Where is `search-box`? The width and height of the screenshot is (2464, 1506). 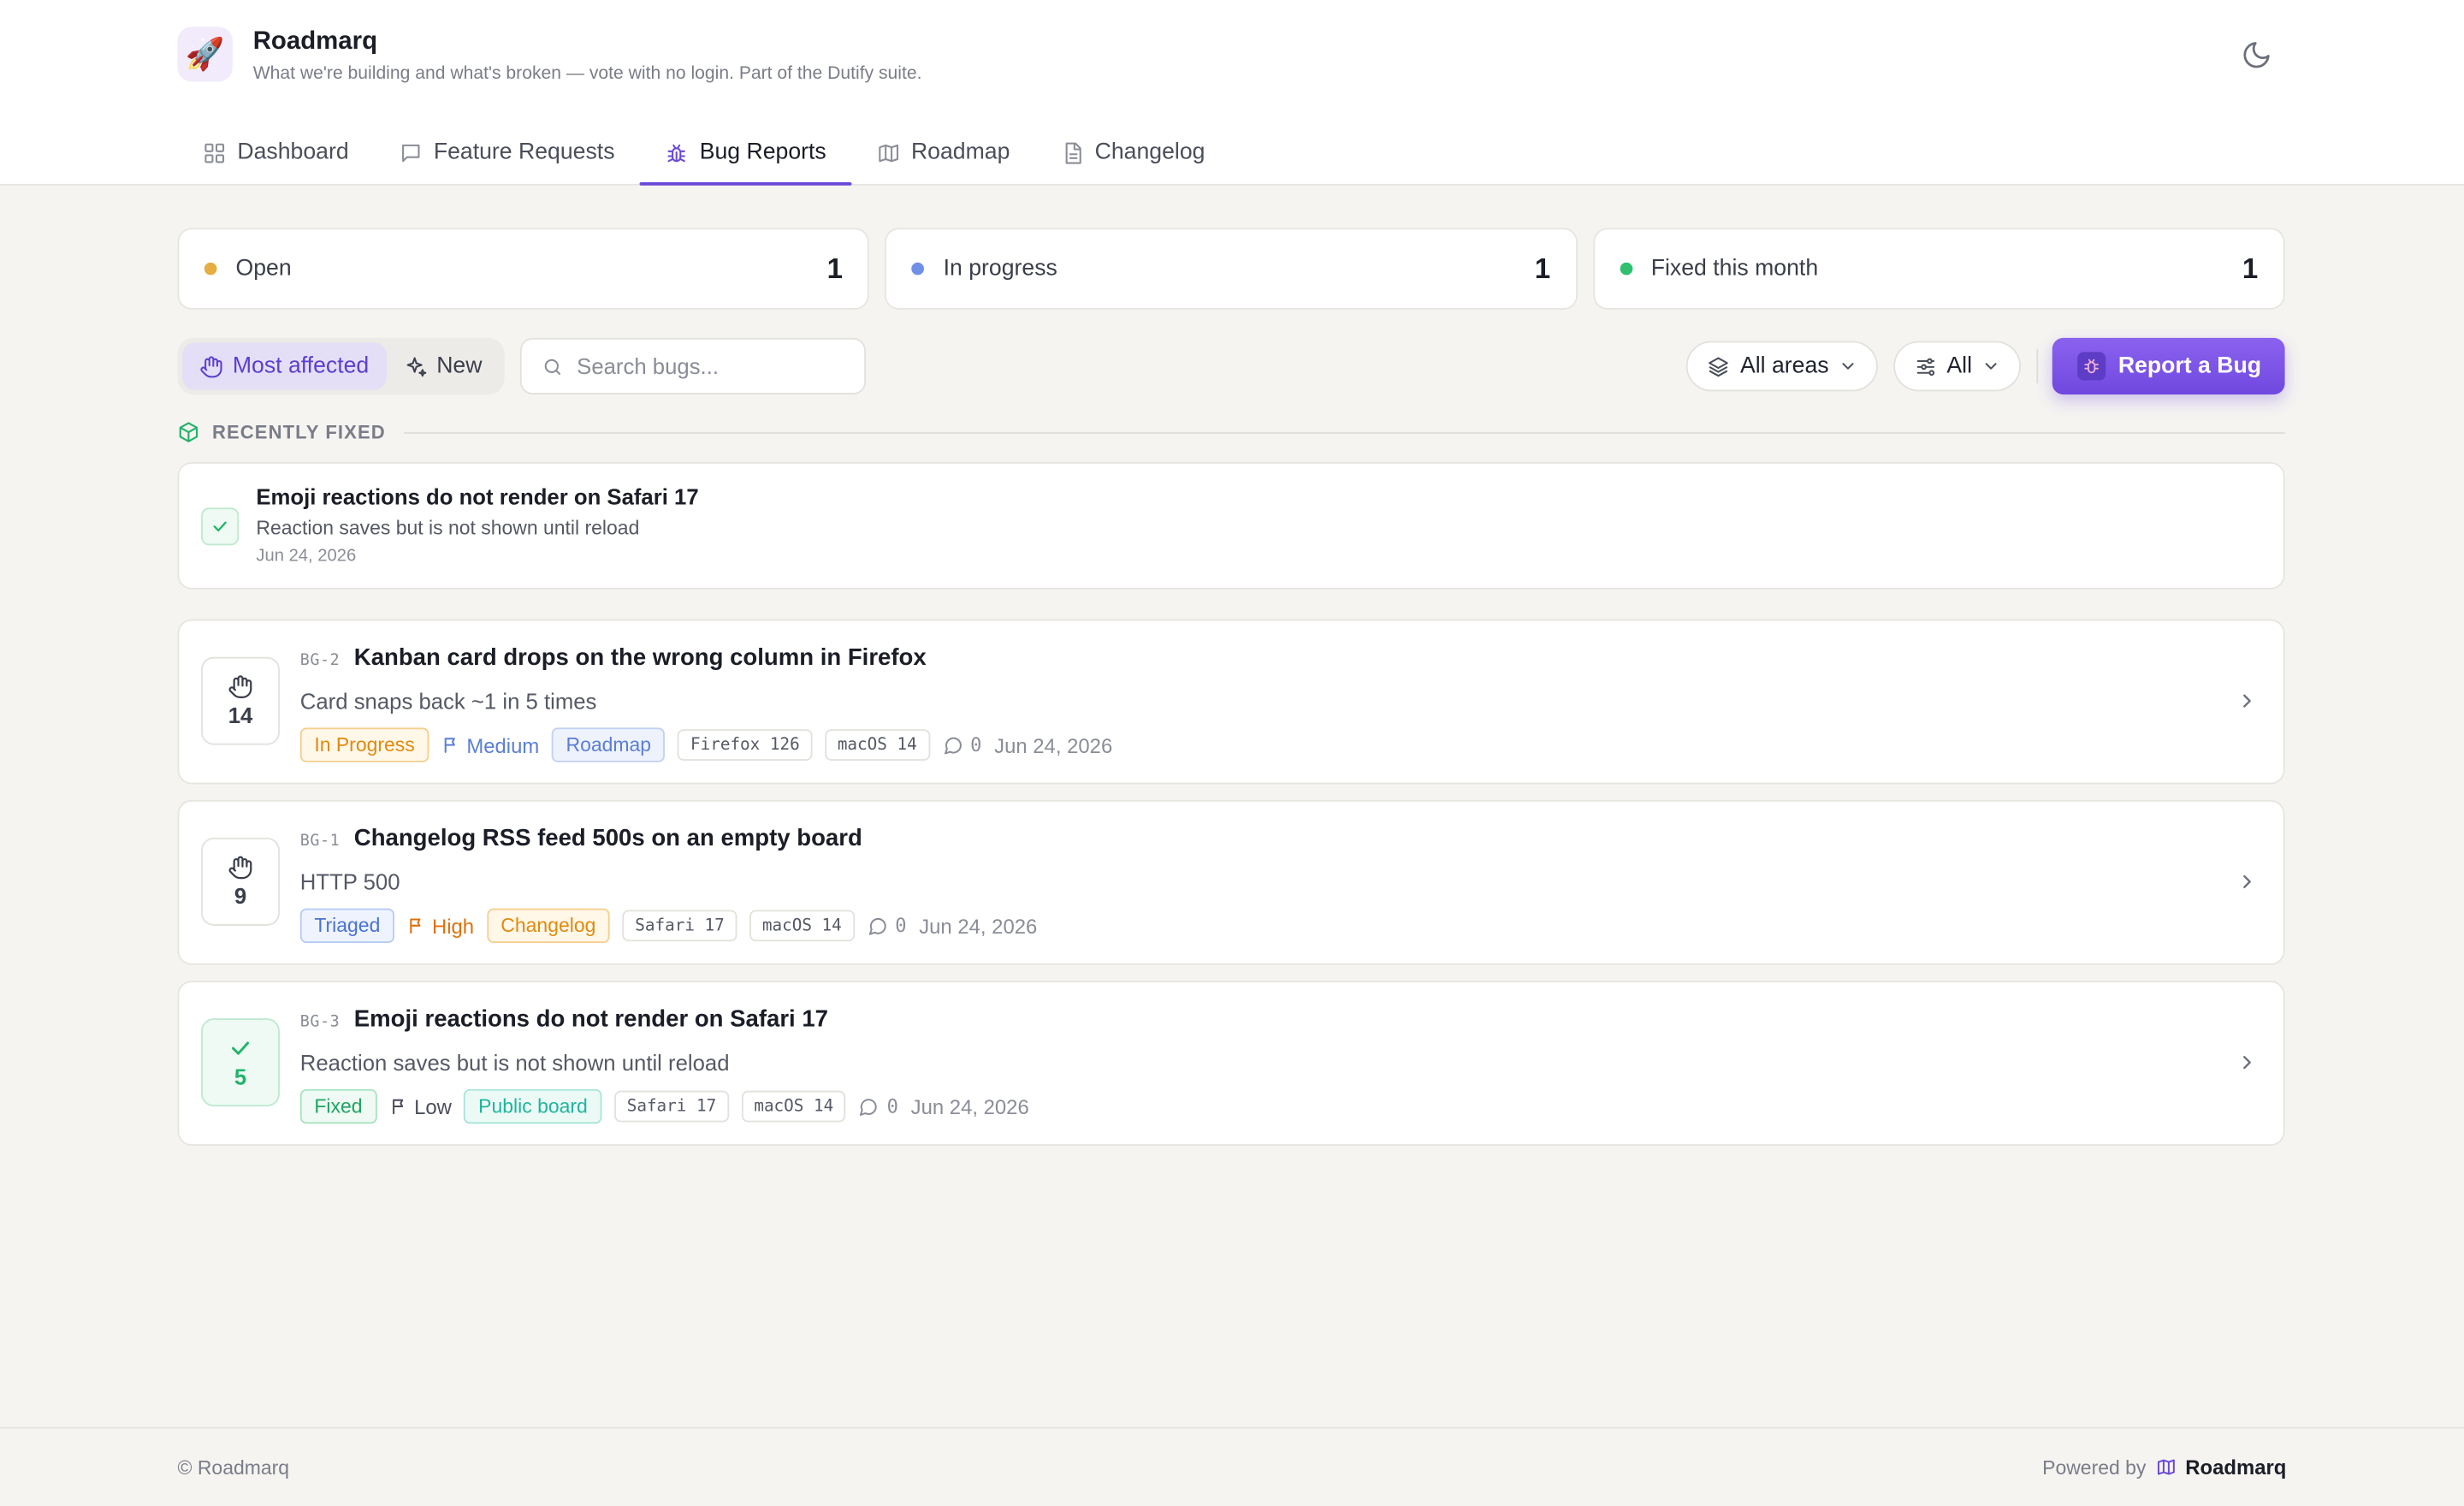
search-box is located at coordinates (692, 366).